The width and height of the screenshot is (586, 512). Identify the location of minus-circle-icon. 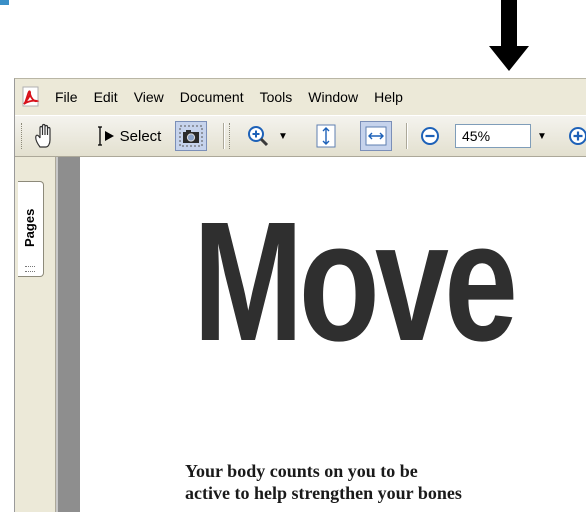
(430, 136).